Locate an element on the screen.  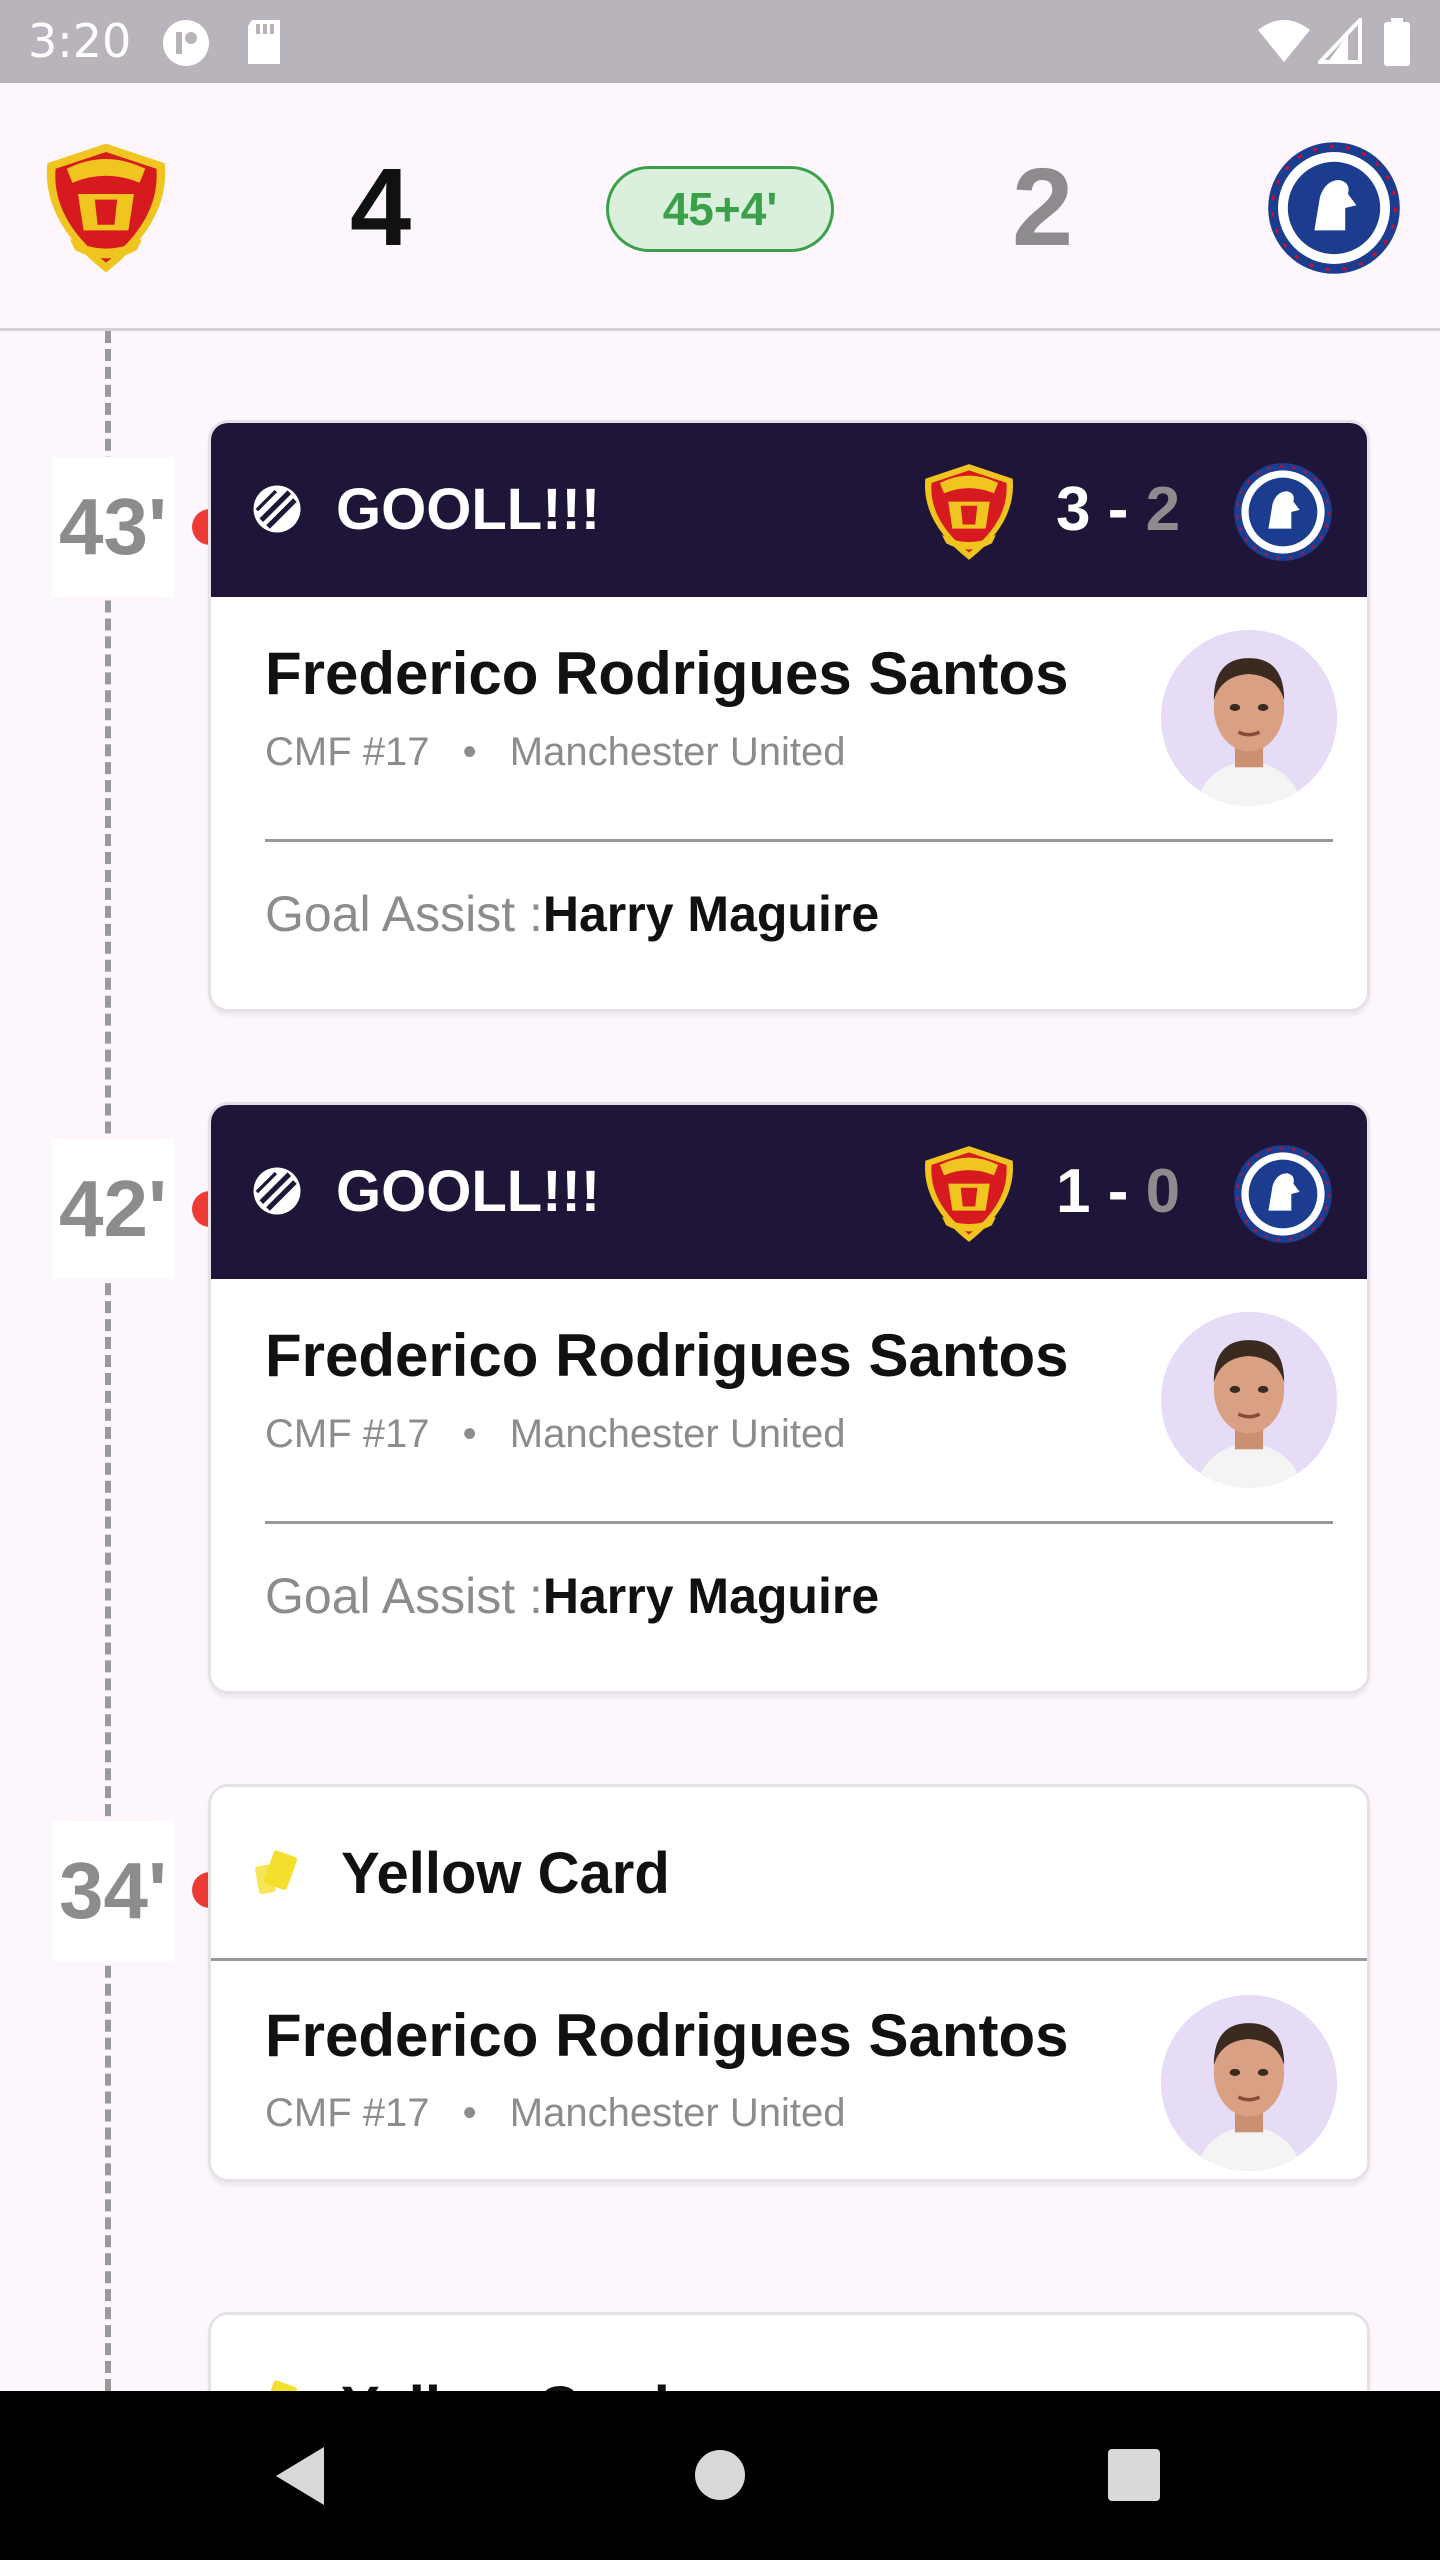
event-score-home: 3 is located at coordinates (1073, 509).